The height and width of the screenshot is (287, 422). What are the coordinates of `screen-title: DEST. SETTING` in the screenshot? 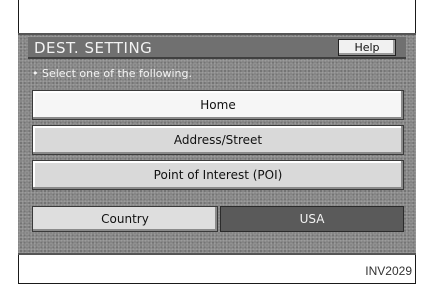 It's located at (93, 48).